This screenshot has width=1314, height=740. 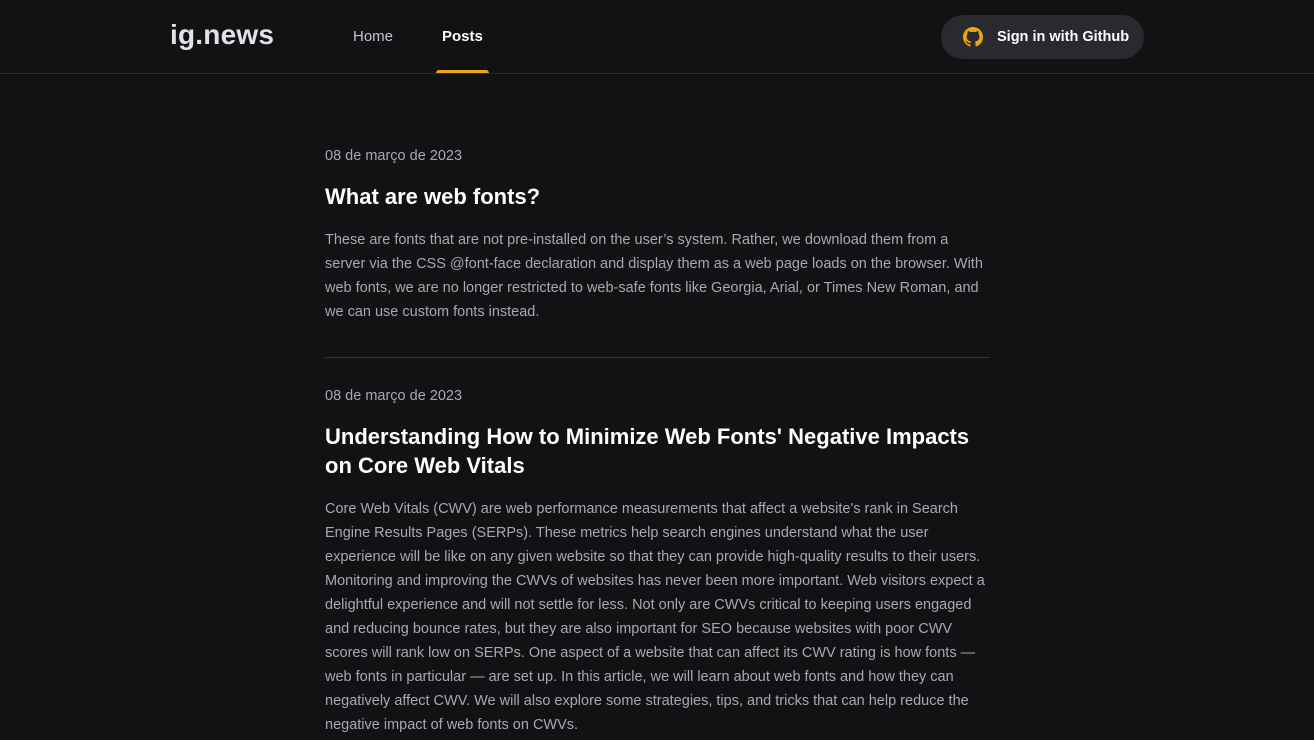 What do you see at coordinates (657, 37) in the screenshot?
I see `site-header: ig.news Home Posts Sign in with Github` at bounding box center [657, 37].